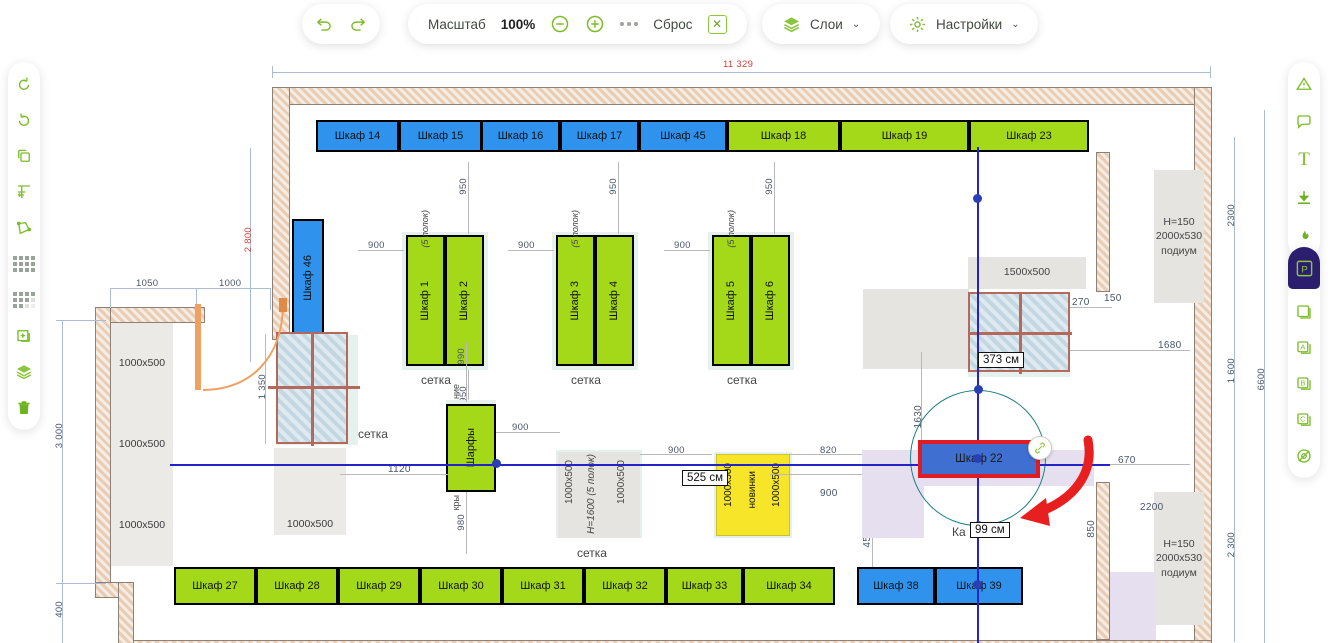 The image size is (1328, 643). I want to click on more-dots-icon, so click(629, 24).